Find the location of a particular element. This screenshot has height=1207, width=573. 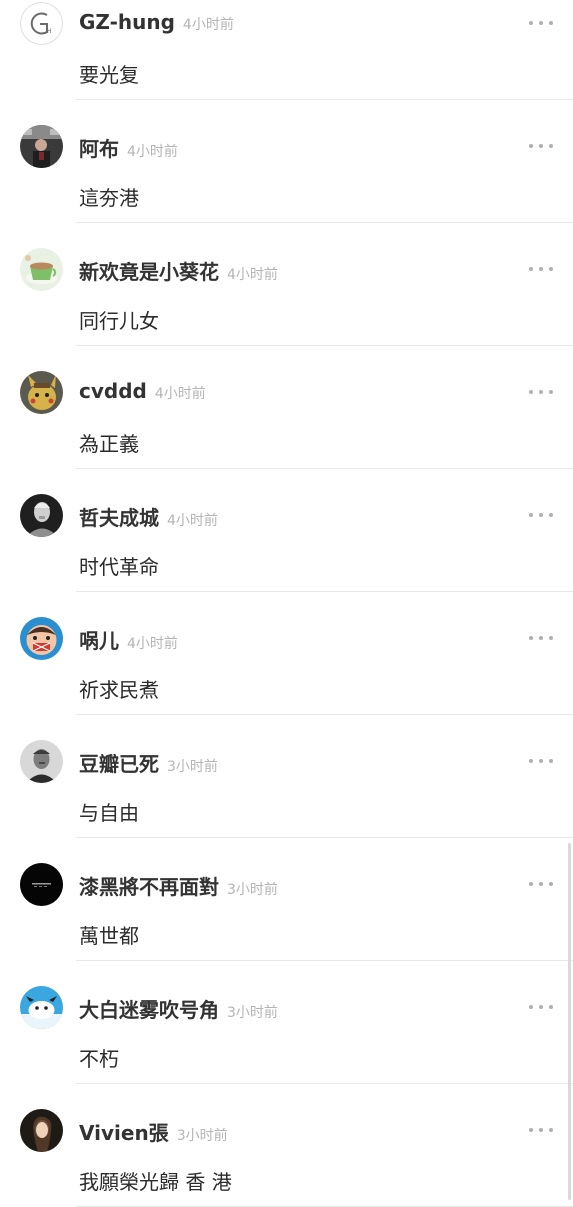

comment-item: 漆黑將不再面對 3小时前 萬世都 is located at coordinates (286, 899).